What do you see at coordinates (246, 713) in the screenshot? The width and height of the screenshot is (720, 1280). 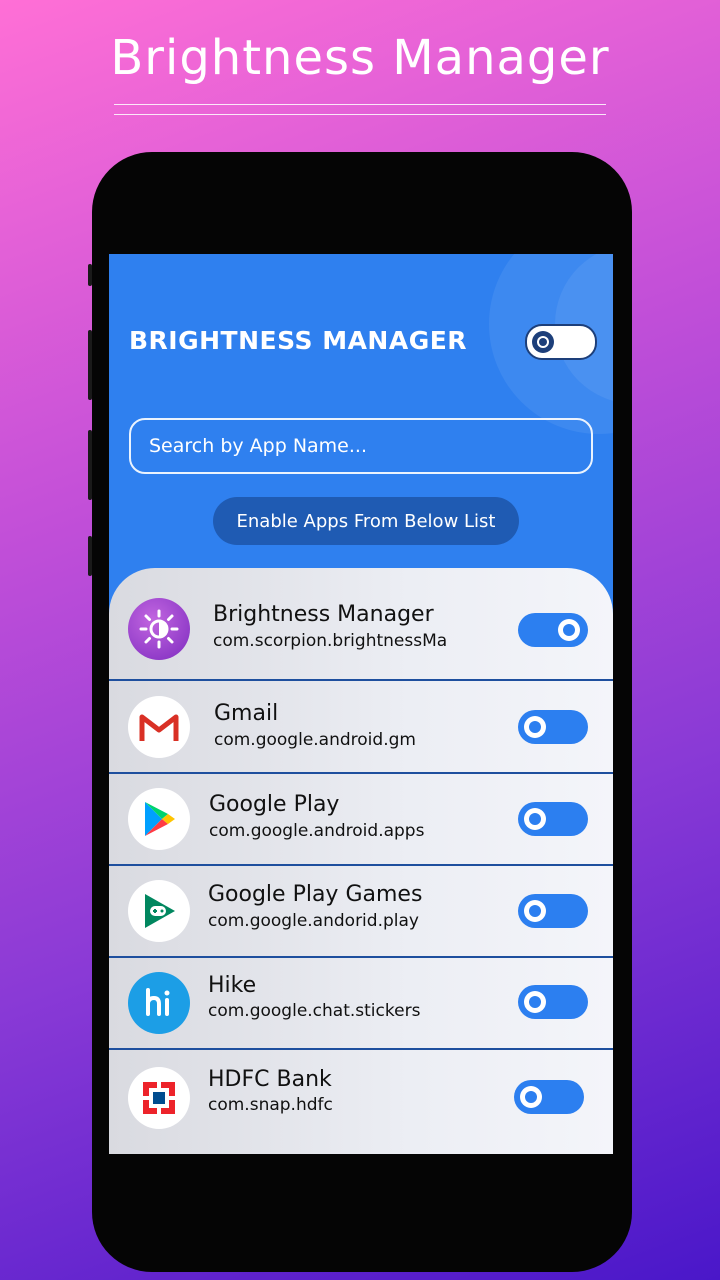 I see `app-name: Gmail` at bounding box center [246, 713].